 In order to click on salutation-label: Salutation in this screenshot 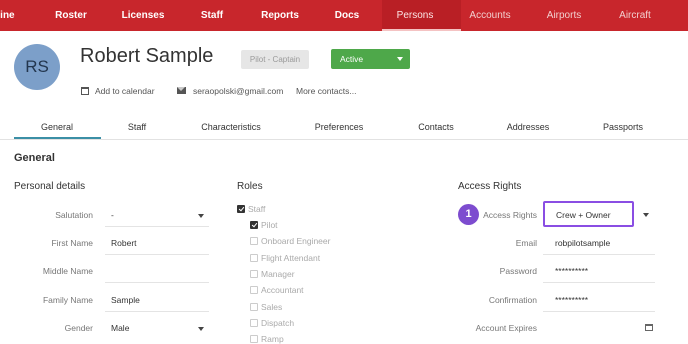, I will do `click(74, 215)`.